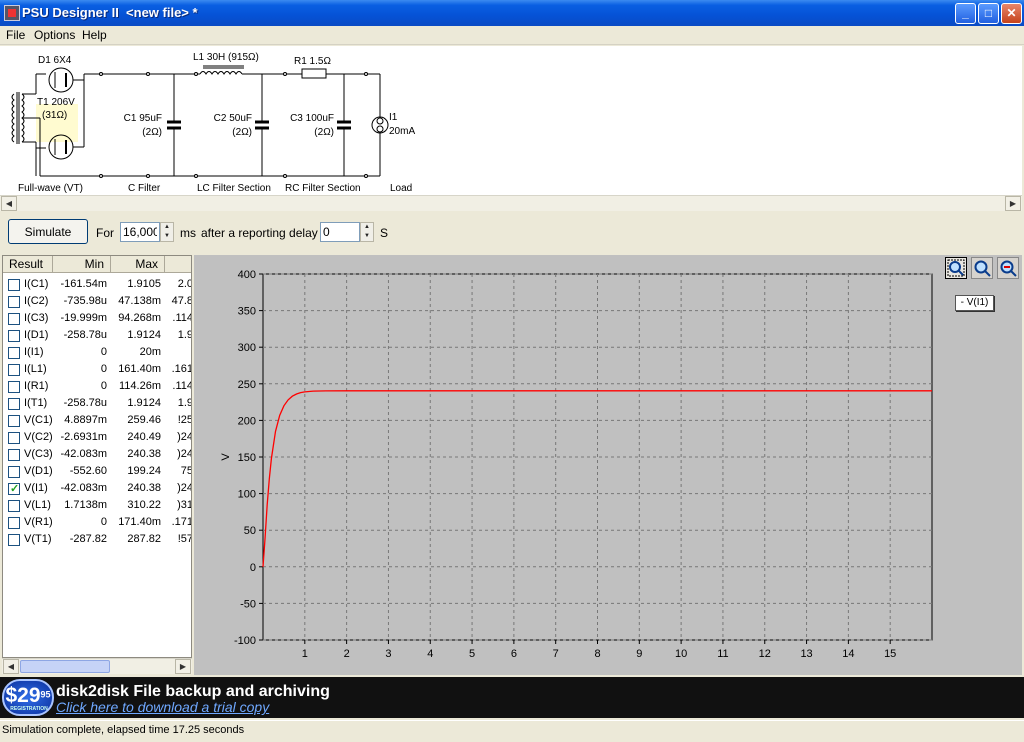  What do you see at coordinates (144, 403) in the screenshot?
I see `result-max: 1.9124` at bounding box center [144, 403].